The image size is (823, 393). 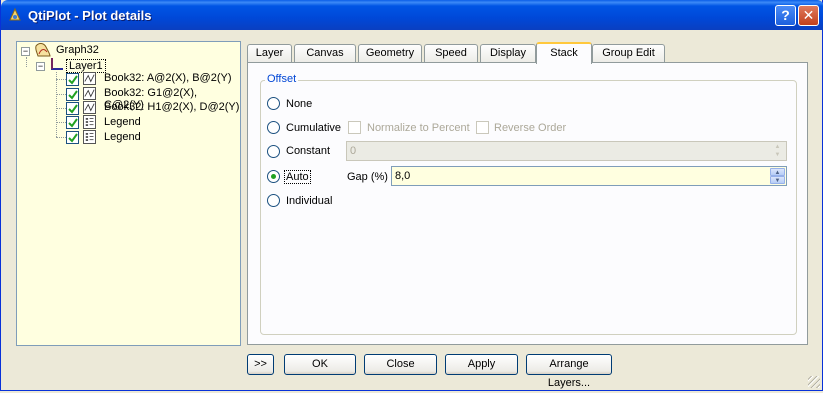 What do you see at coordinates (508, 53) in the screenshot?
I see `tab-display: Display` at bounding box center [508, 53].